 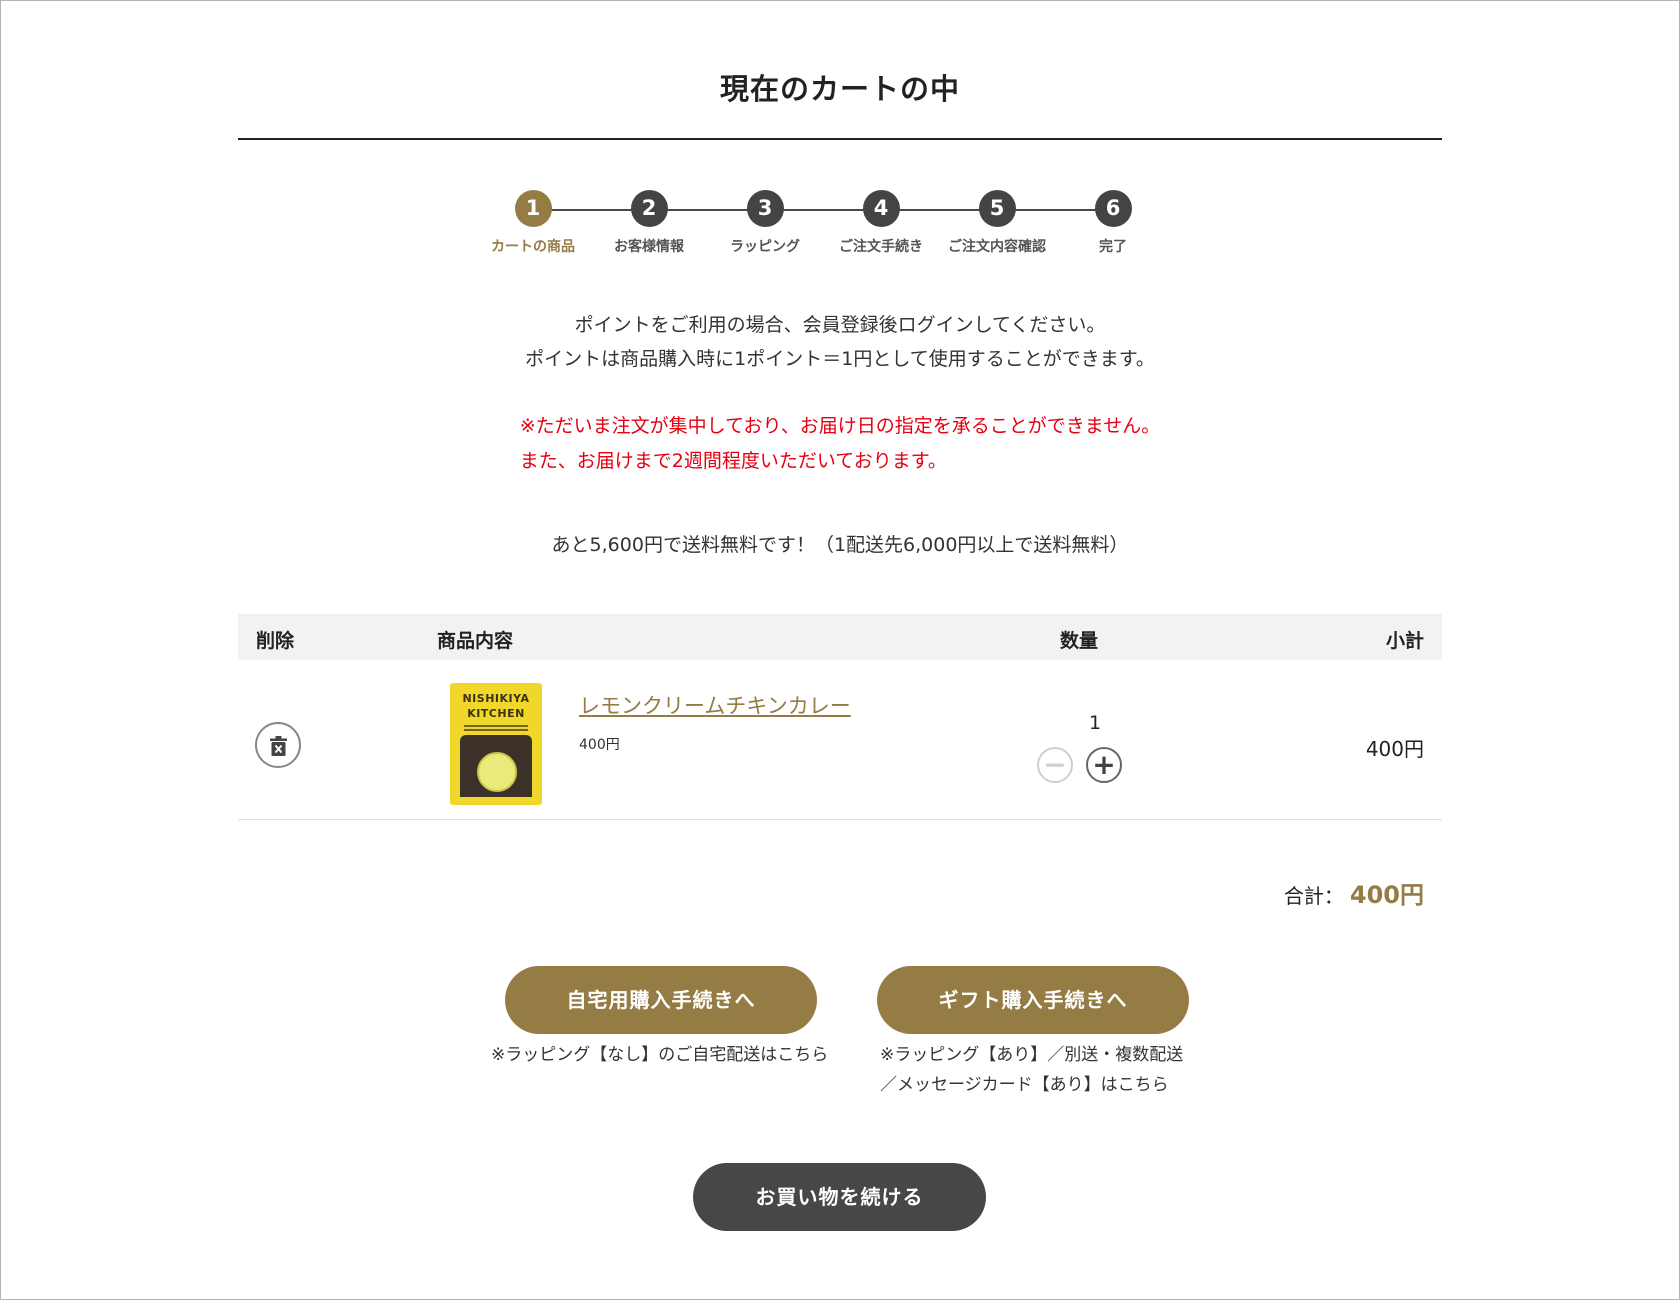 I want to click on step-number: 4, so click(x=881, y=208).